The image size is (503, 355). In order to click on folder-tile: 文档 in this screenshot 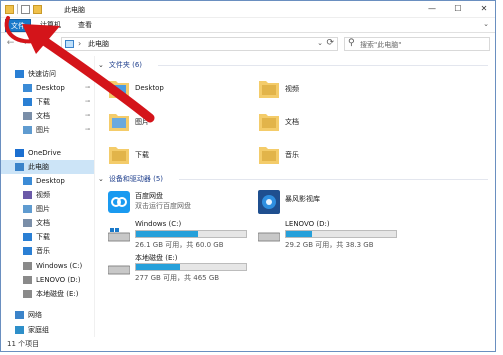, I will do `click(328, 122)`.